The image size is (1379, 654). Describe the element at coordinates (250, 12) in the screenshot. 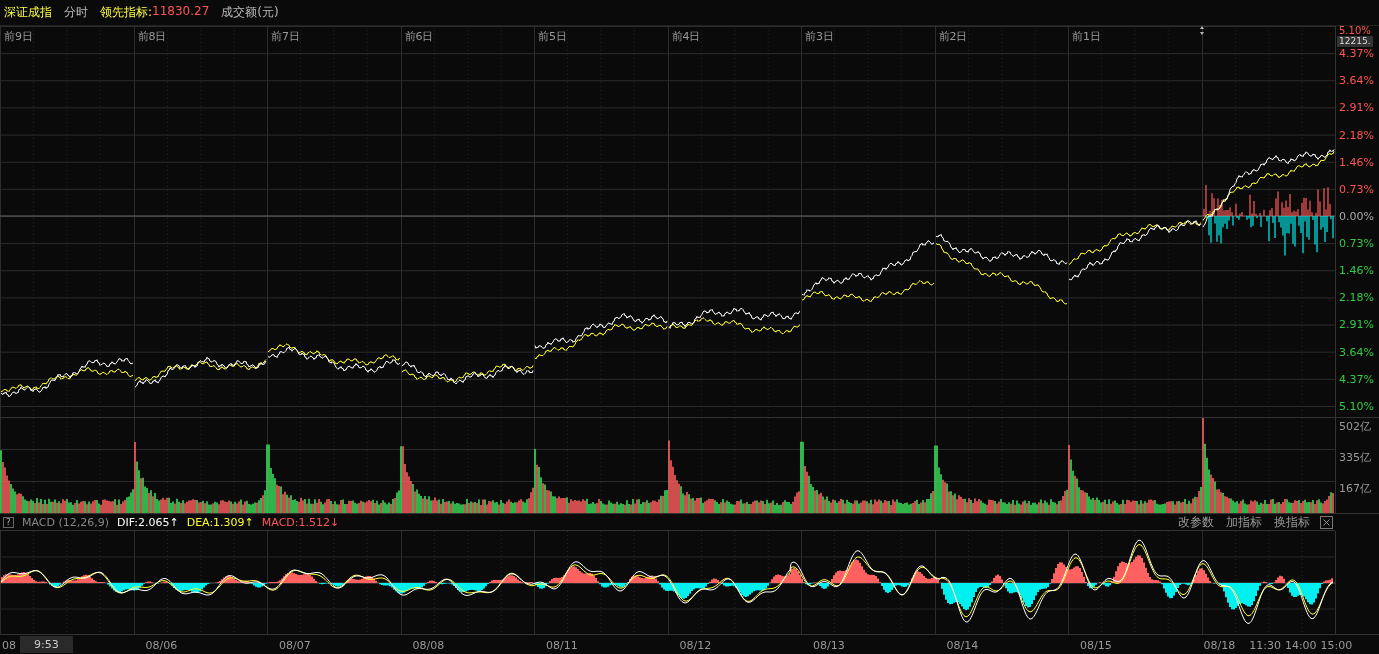

I see `volume-label: 成交额(元)` at that location.